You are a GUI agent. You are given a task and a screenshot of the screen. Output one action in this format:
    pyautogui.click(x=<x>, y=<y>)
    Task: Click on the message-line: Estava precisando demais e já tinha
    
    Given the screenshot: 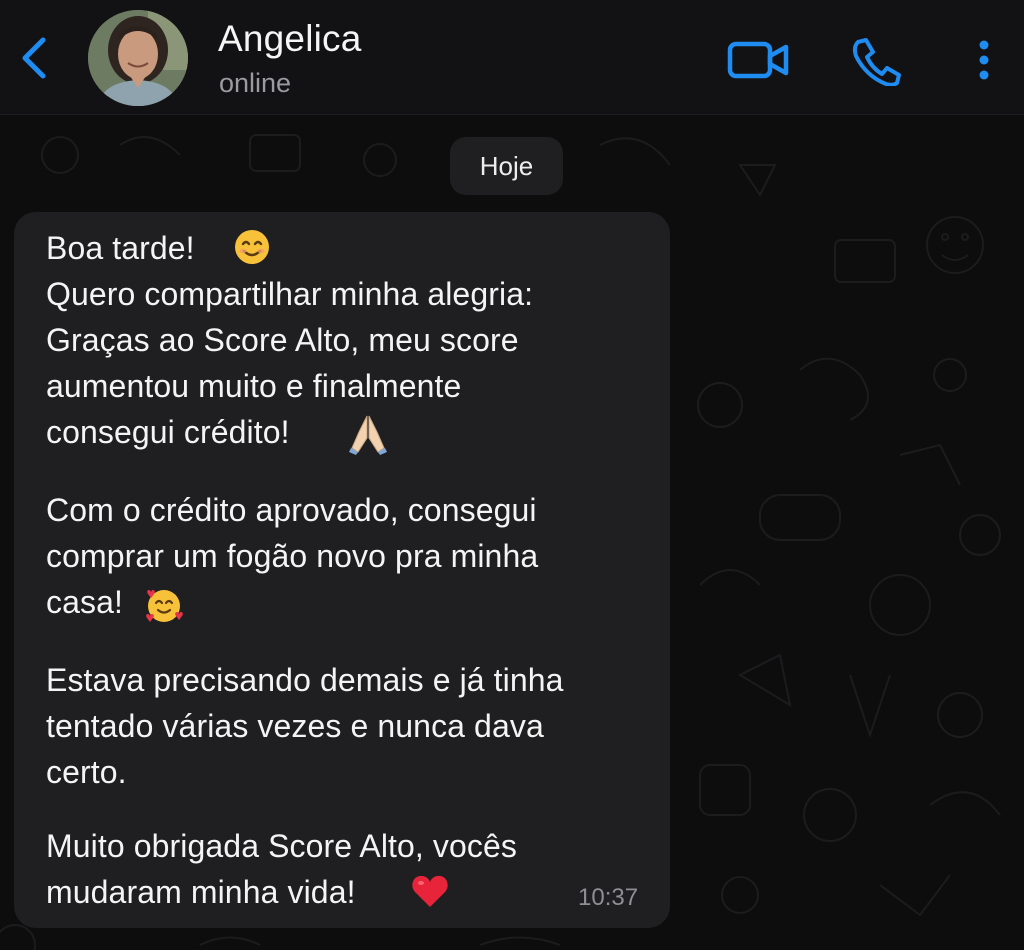 What is the action you would take?
    pyautogui.click(x=305, y=680)
    